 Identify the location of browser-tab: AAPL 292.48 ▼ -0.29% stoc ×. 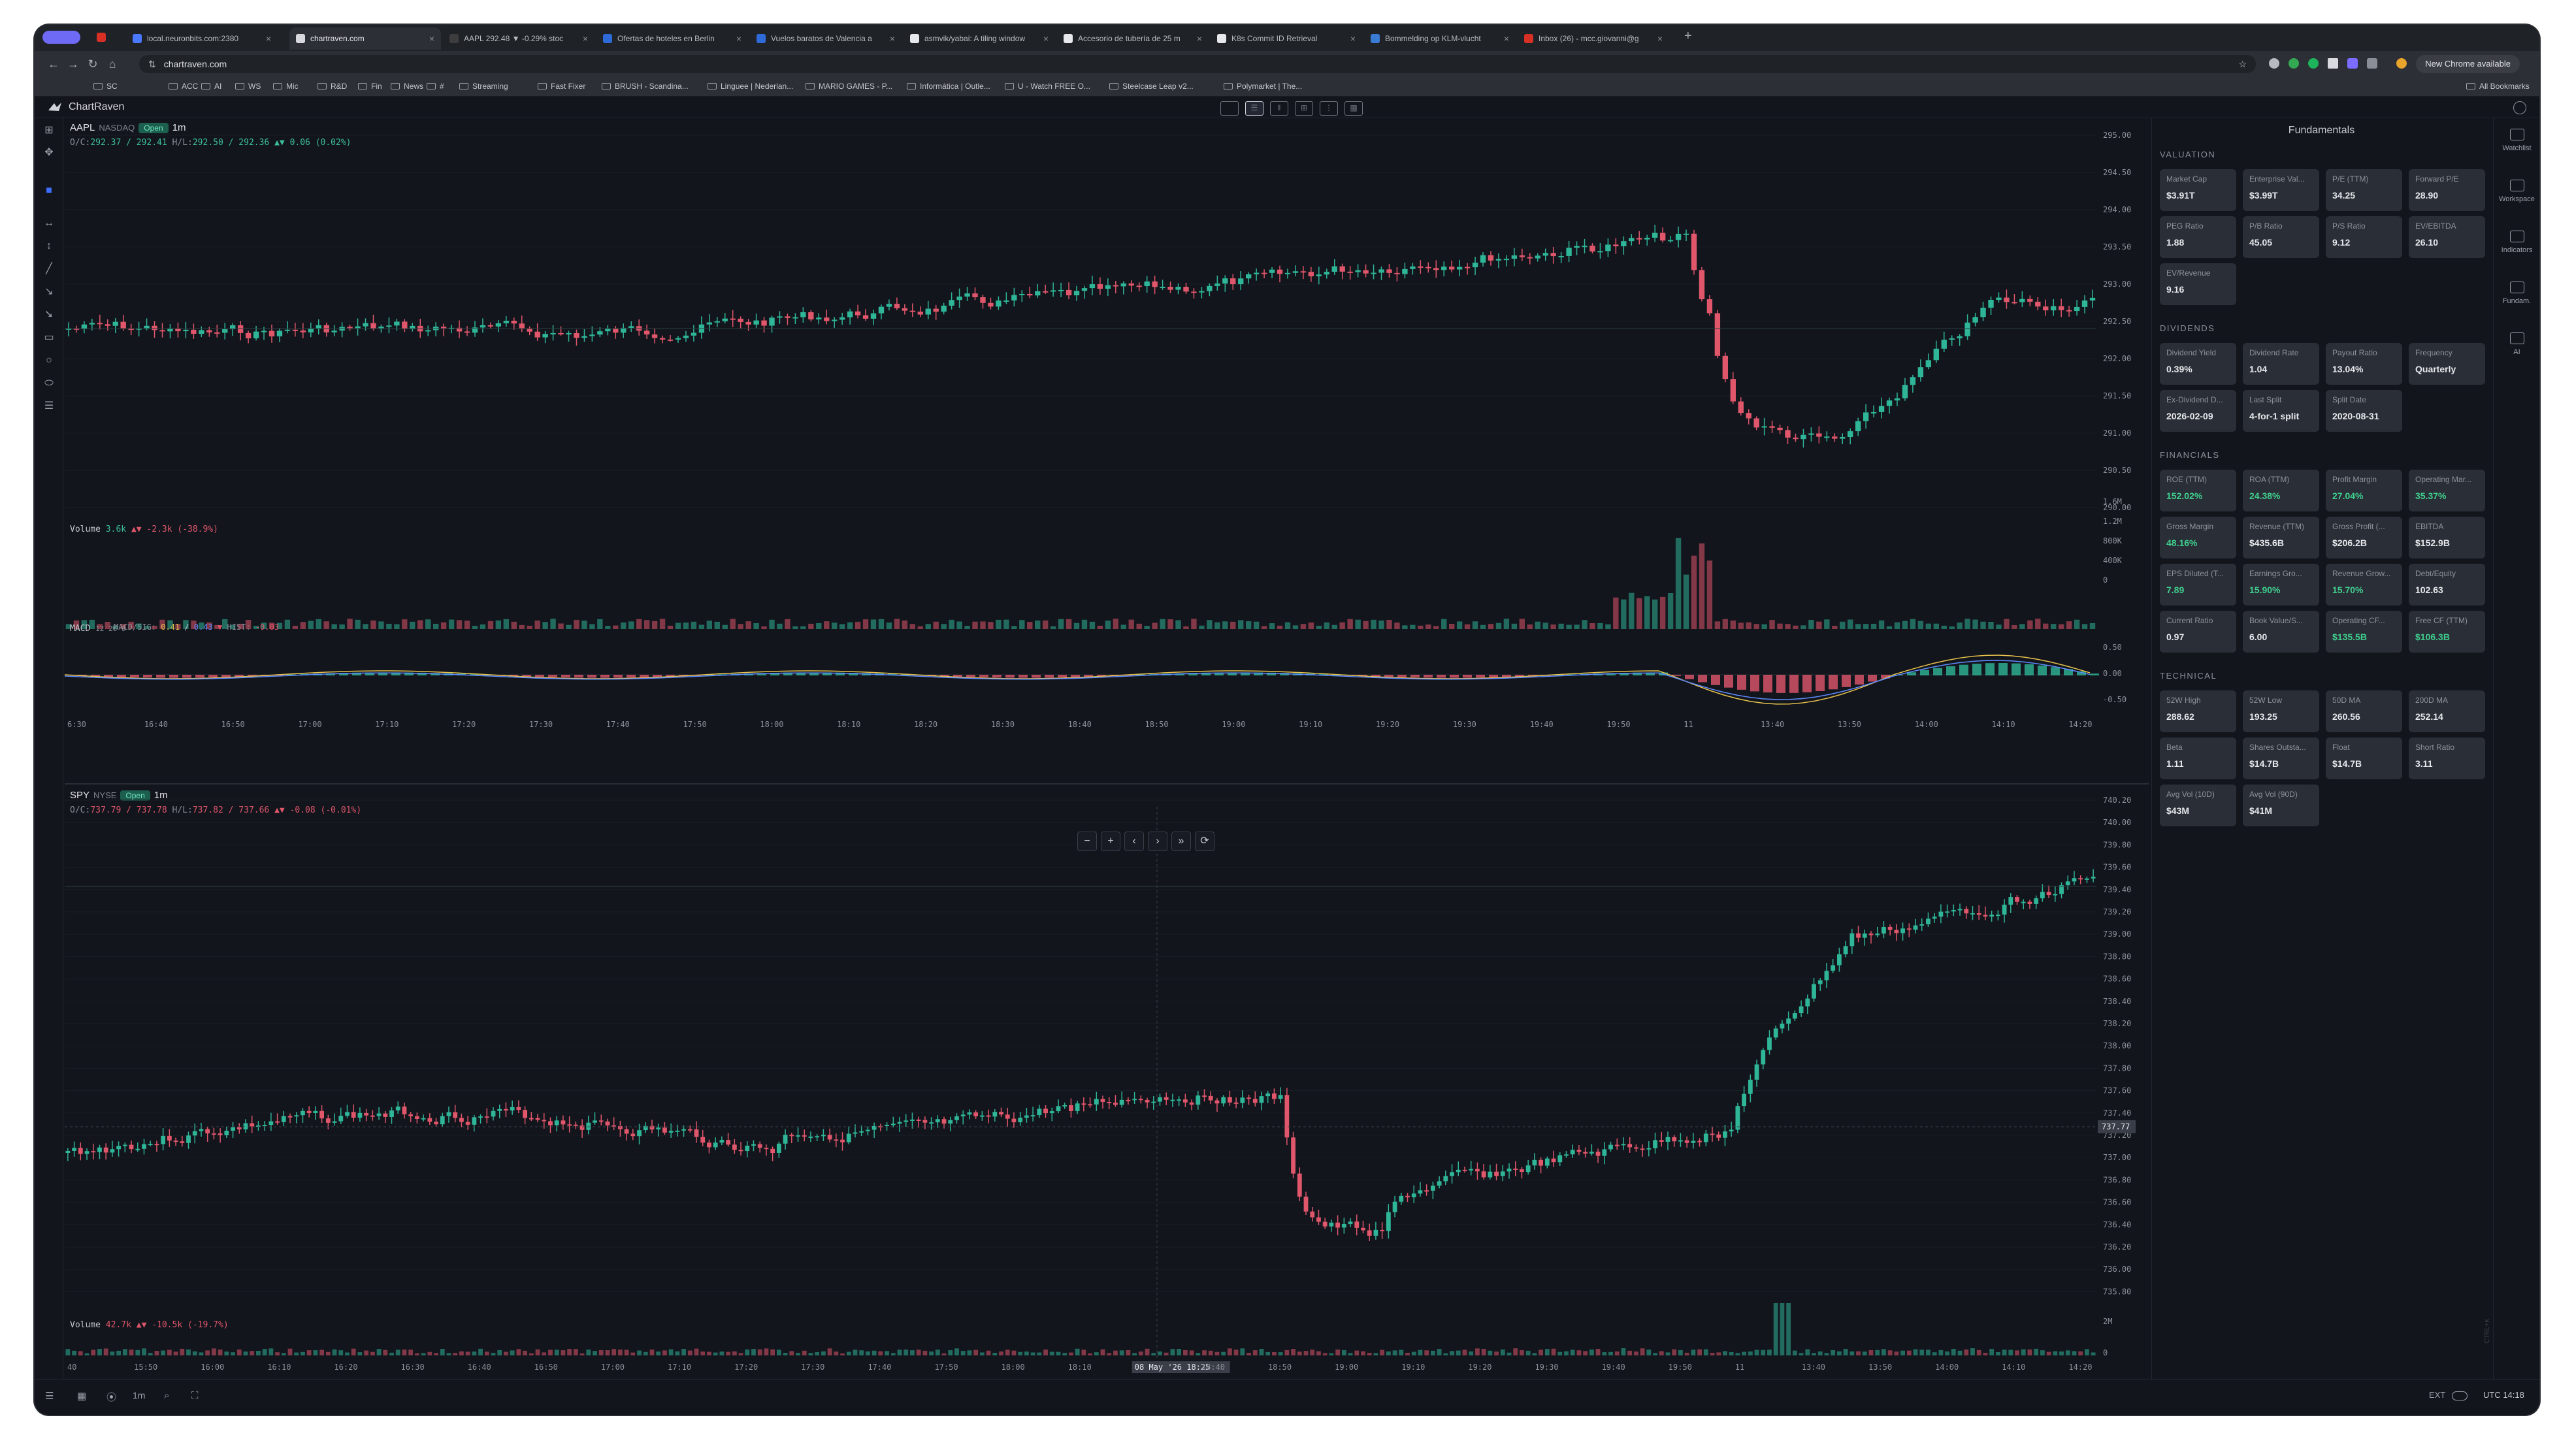
(519, 38).